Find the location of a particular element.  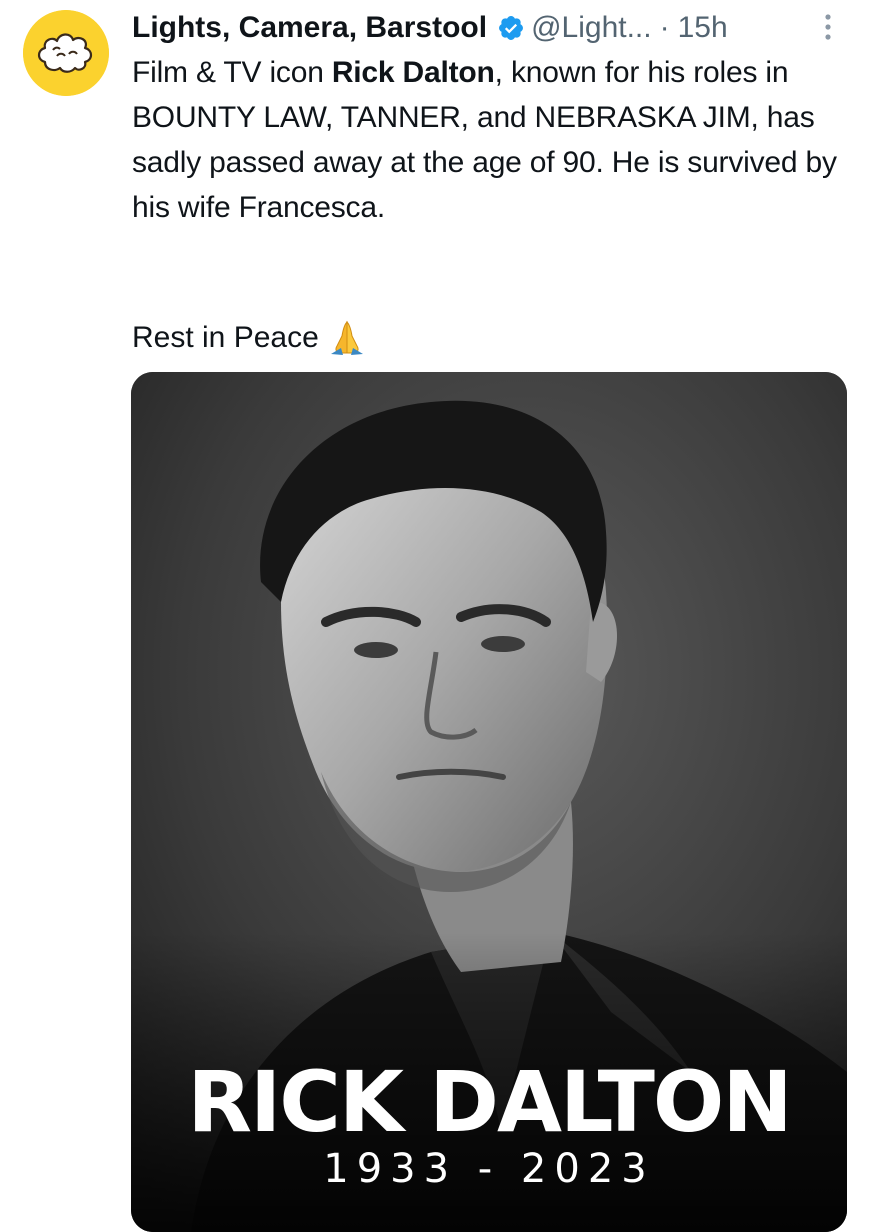

poster-name: RICK DALTON is located at coordinates (489, 1102).